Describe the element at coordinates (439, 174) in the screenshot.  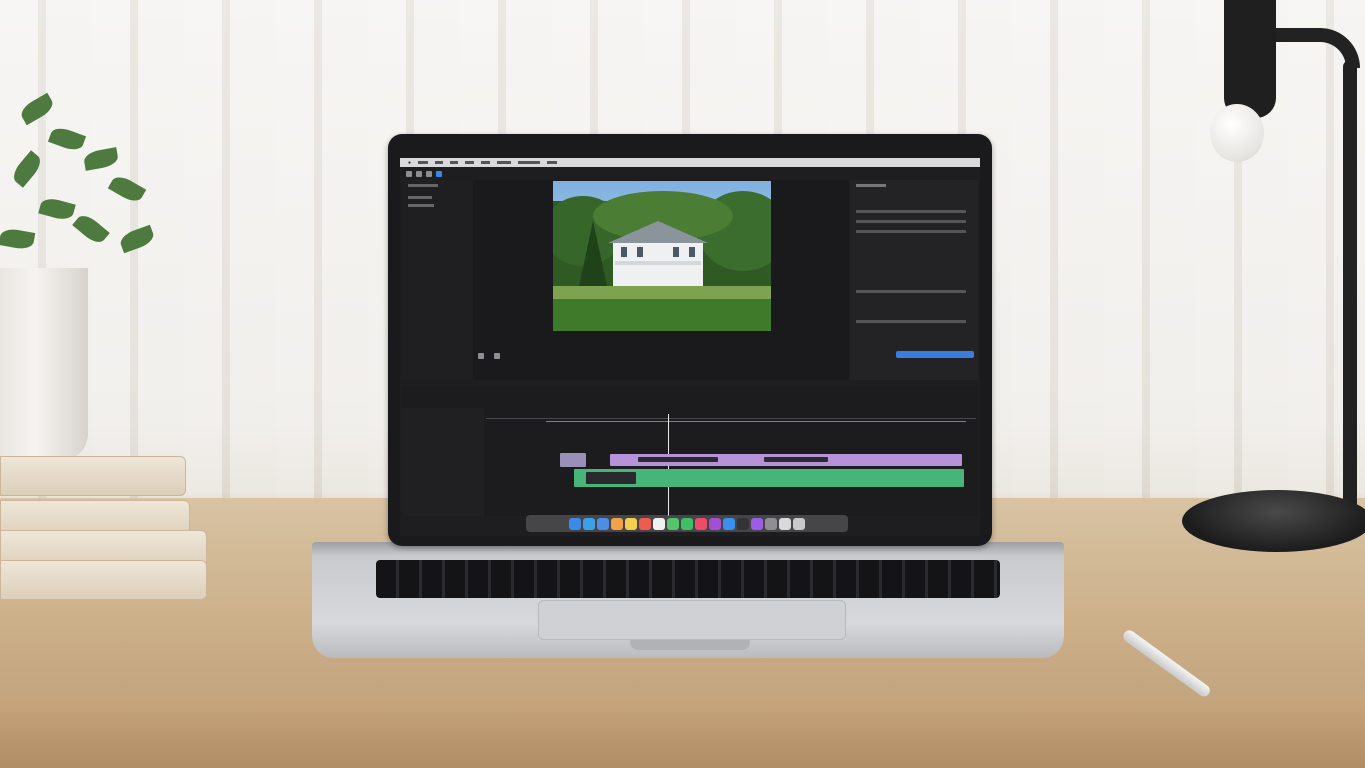
I see `share-icon` at that location.